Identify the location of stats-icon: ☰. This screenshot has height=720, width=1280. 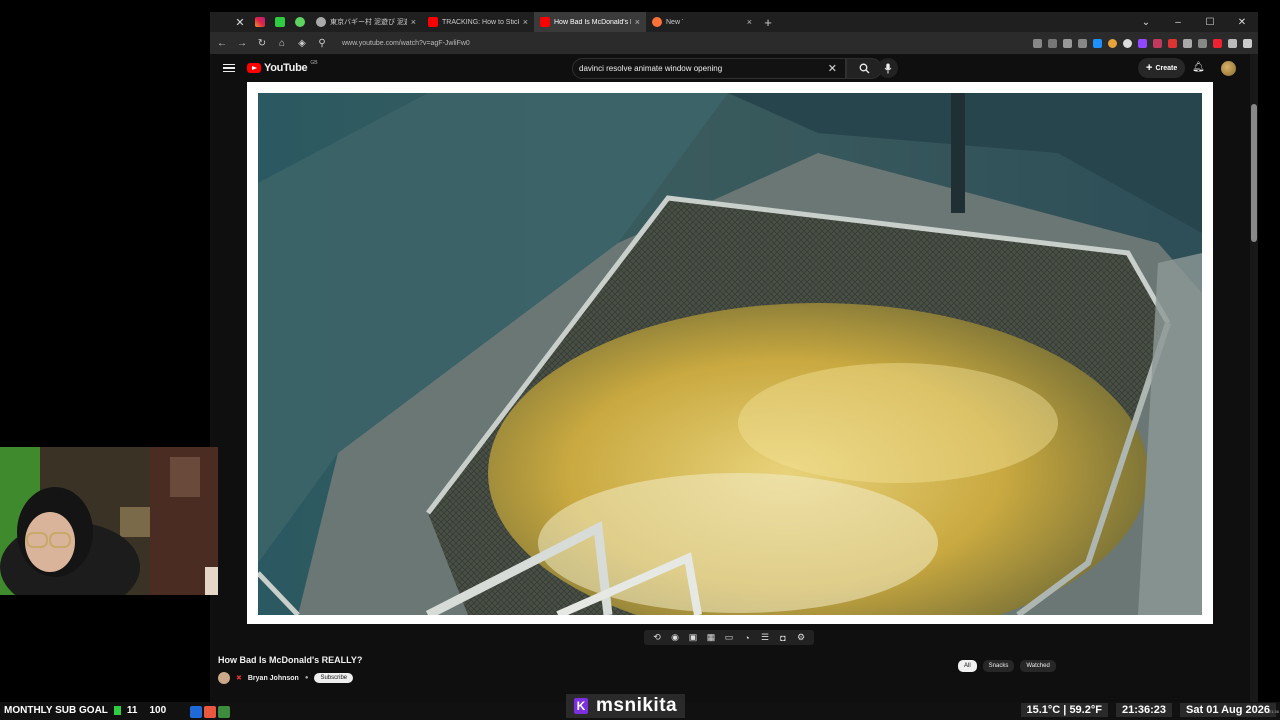
(765, 637).